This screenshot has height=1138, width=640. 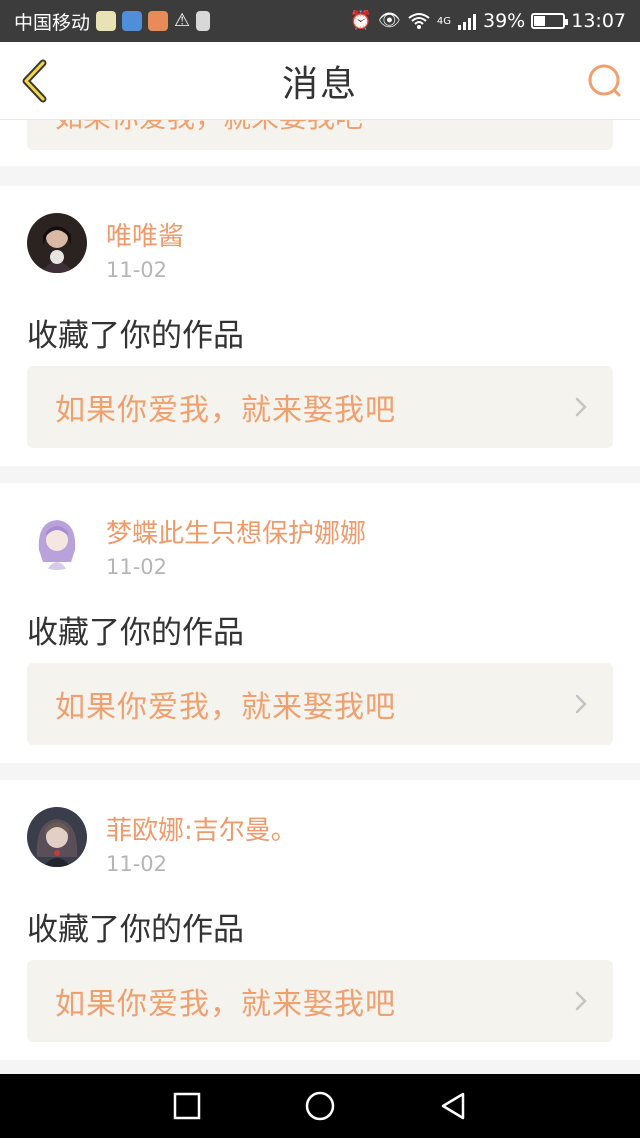 What do you see at coordinates (145, 234) in the screenshot?
I see `user-name: 唯唯酱` at bounding box center [145, 234].